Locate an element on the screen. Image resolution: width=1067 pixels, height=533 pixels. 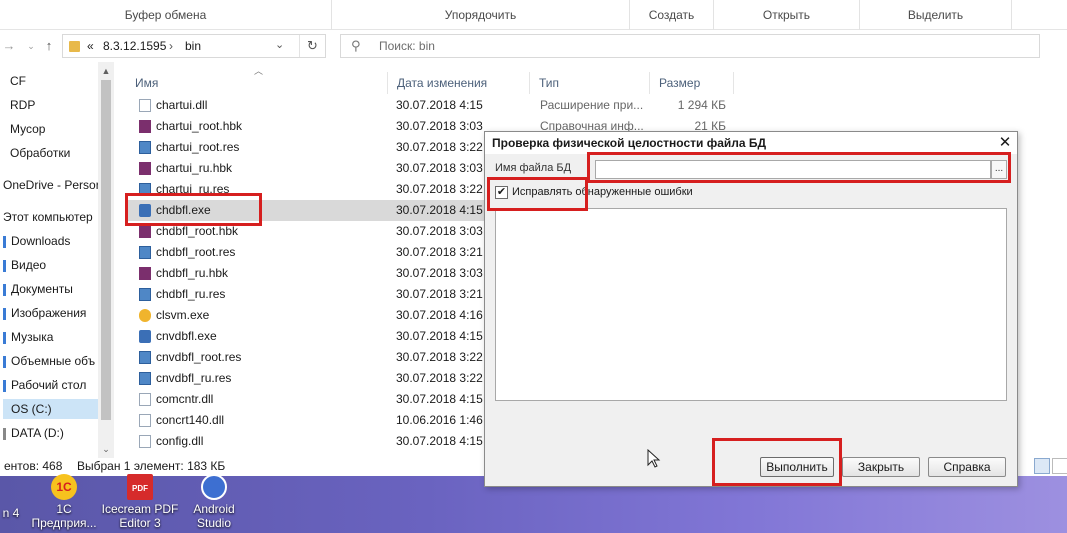
nav-item-label: DATA (D:) is located at coordinates (37, 433).